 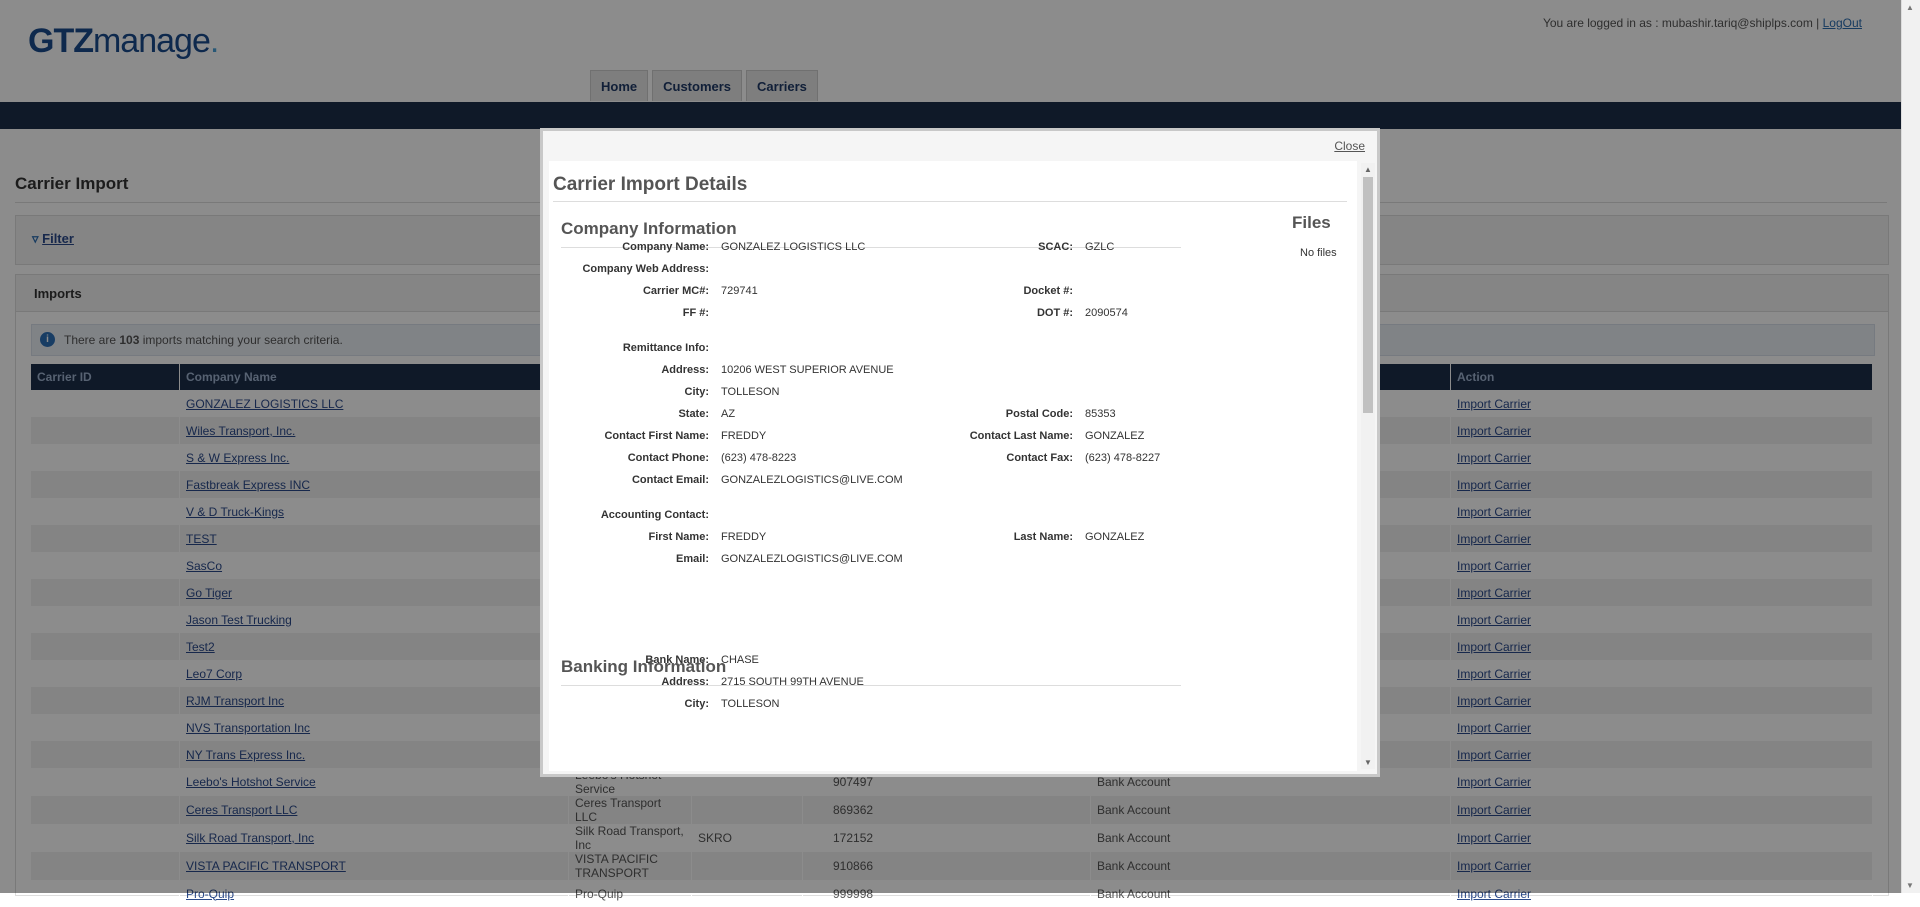 What do you see at coordinates (1115, 537) in the screenshot?
I see `field-value-aln: GONZALEZ` at bounding box center [1115, 537].